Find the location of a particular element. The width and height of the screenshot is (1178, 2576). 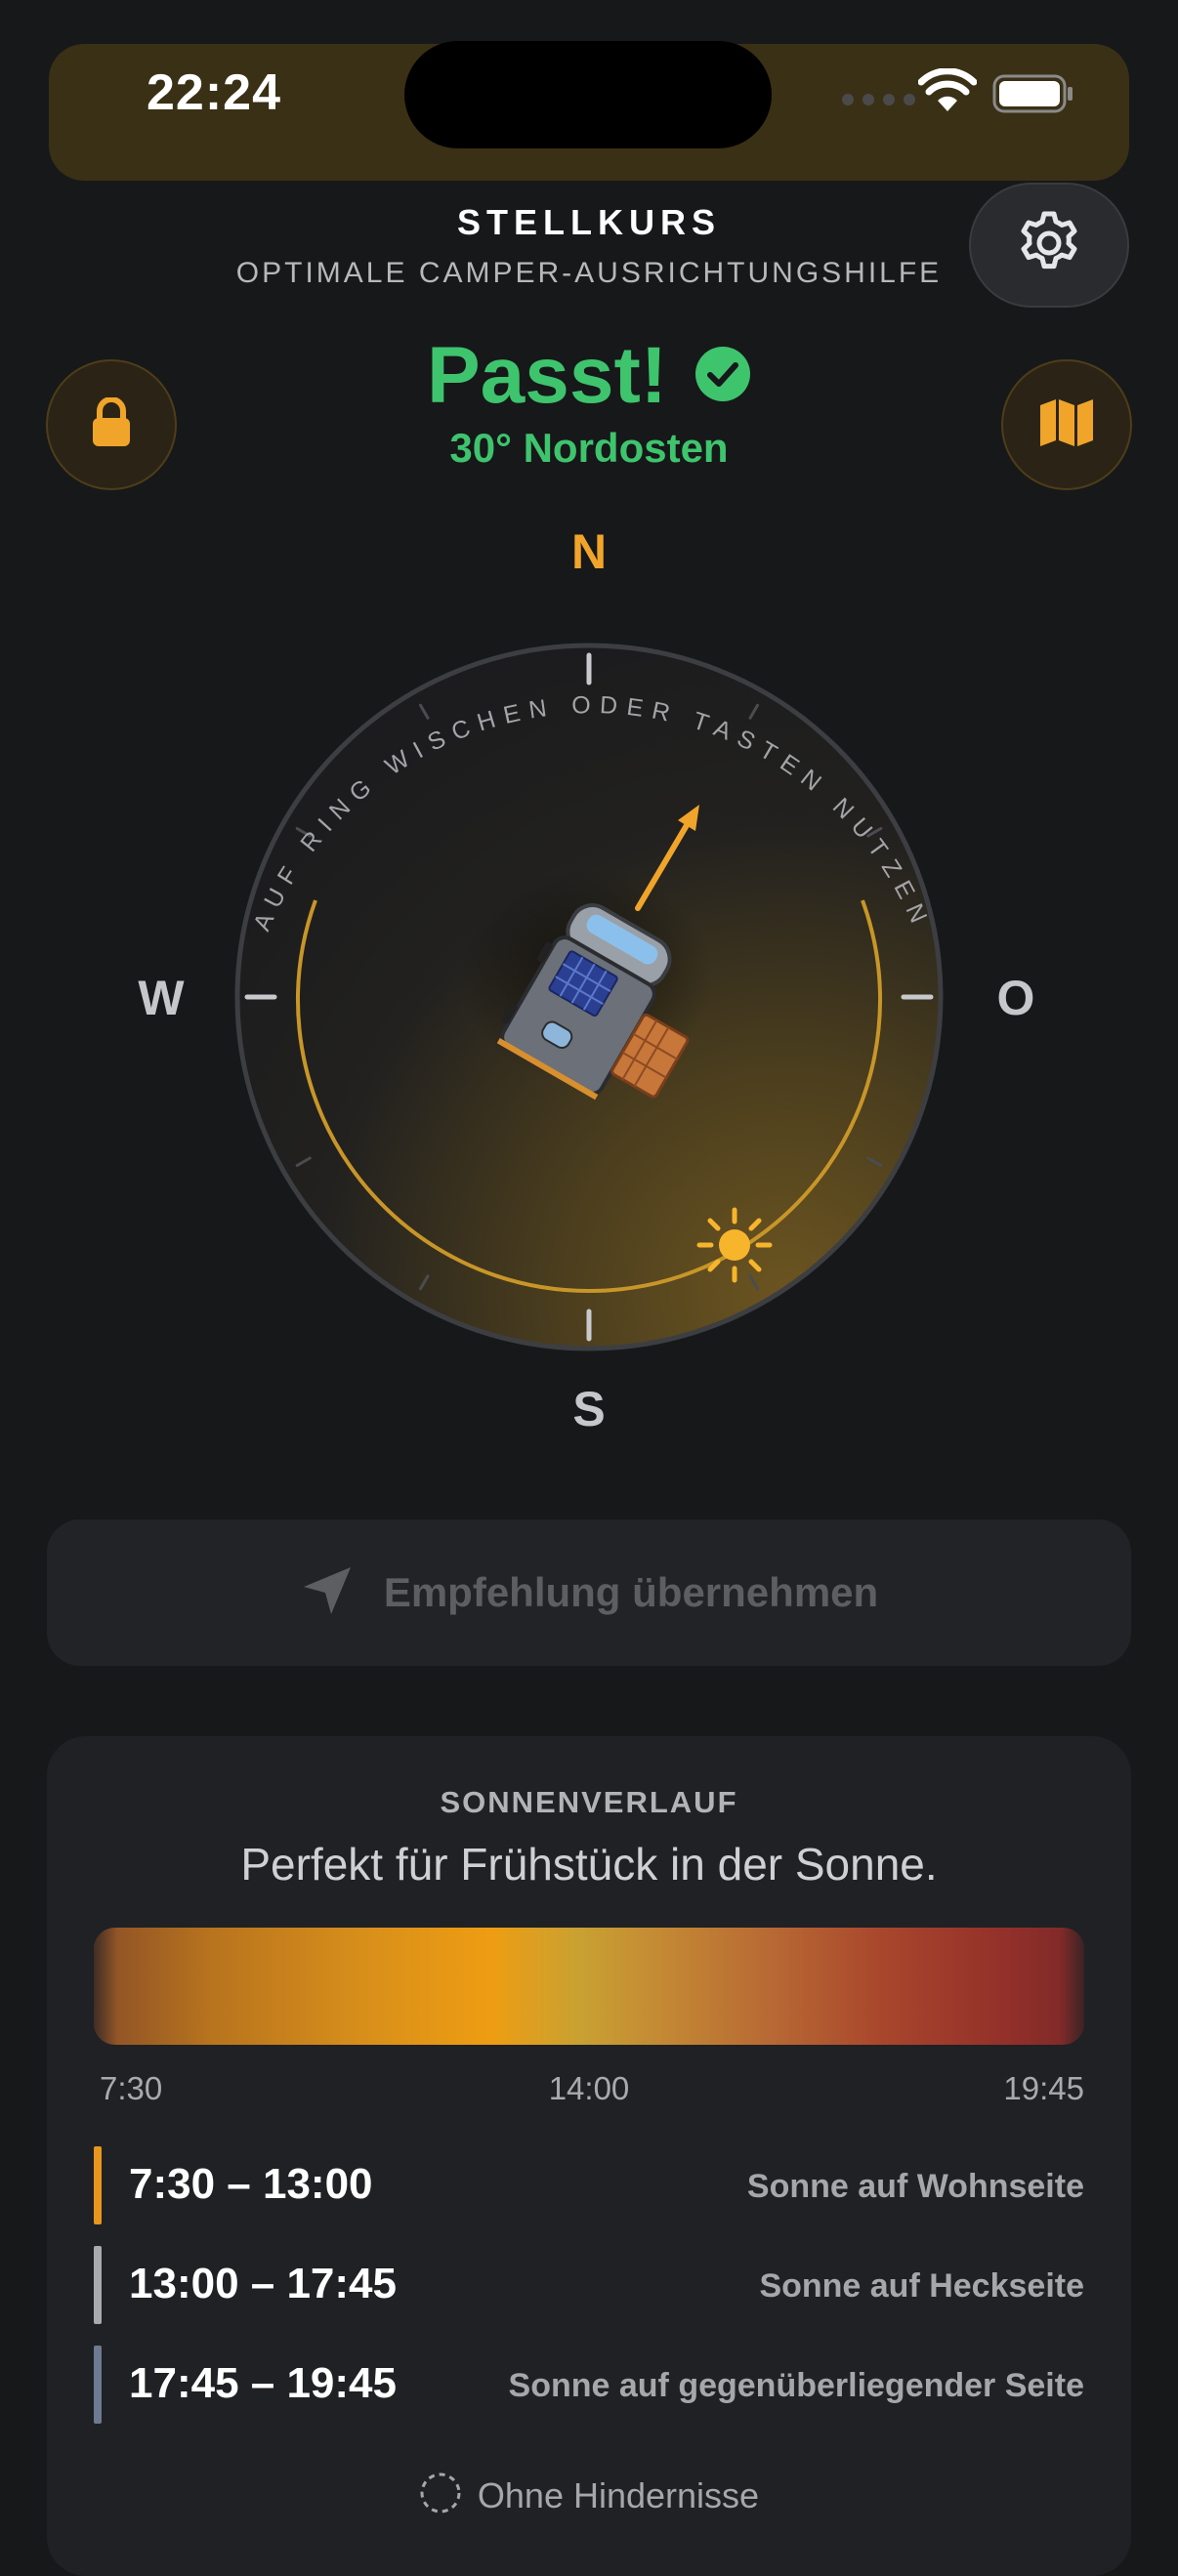

timeline-start-label: 7:30 is located at coordinates (131, 2088).